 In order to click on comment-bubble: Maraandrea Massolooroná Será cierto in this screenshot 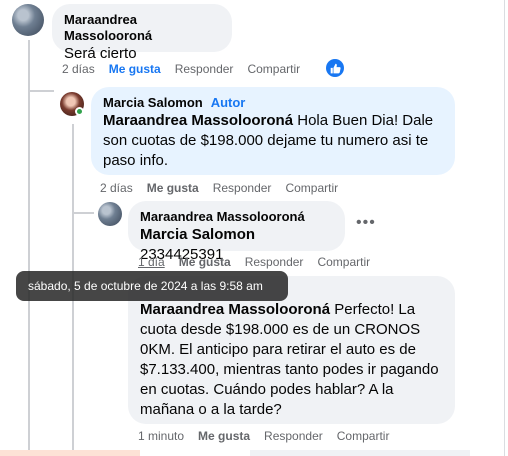, I will do `click(142, 33)`.